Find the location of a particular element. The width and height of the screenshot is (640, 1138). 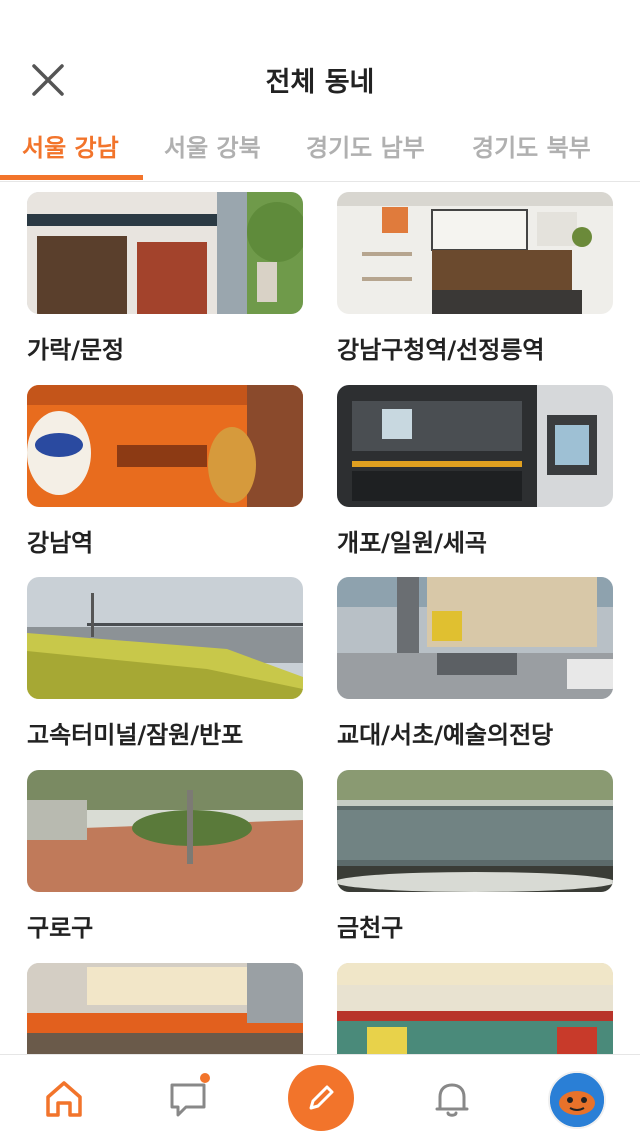

profile-avatar-icon is located at coordinates (577, 1100).